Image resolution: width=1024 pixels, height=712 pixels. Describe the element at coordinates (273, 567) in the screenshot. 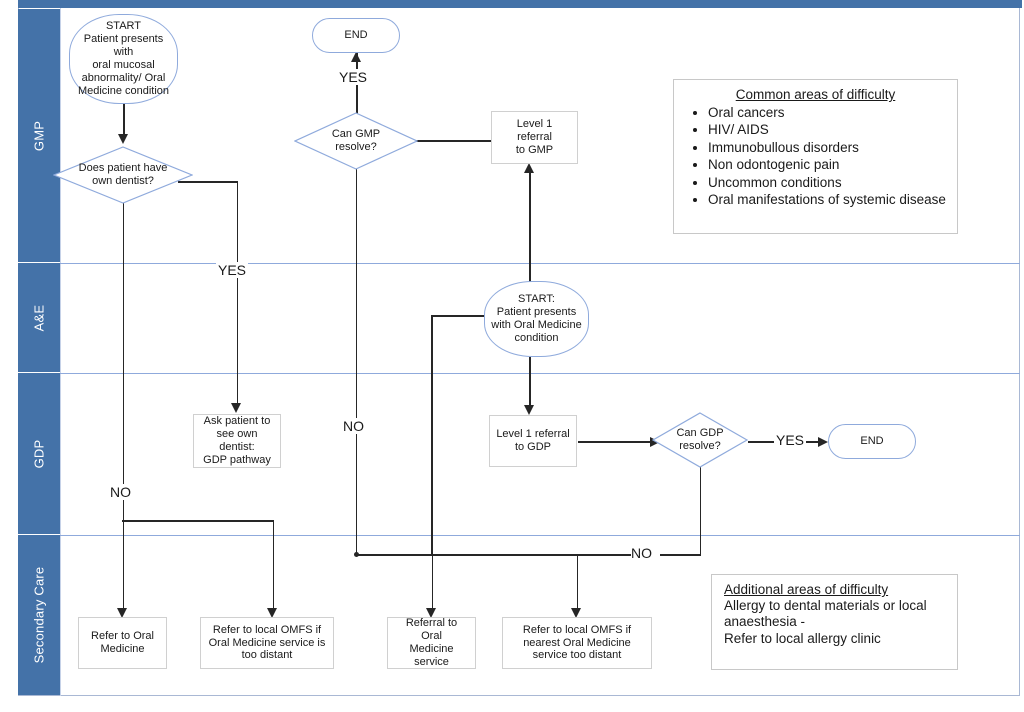

I see `connector-to-refer-omfs-distant` at that location.